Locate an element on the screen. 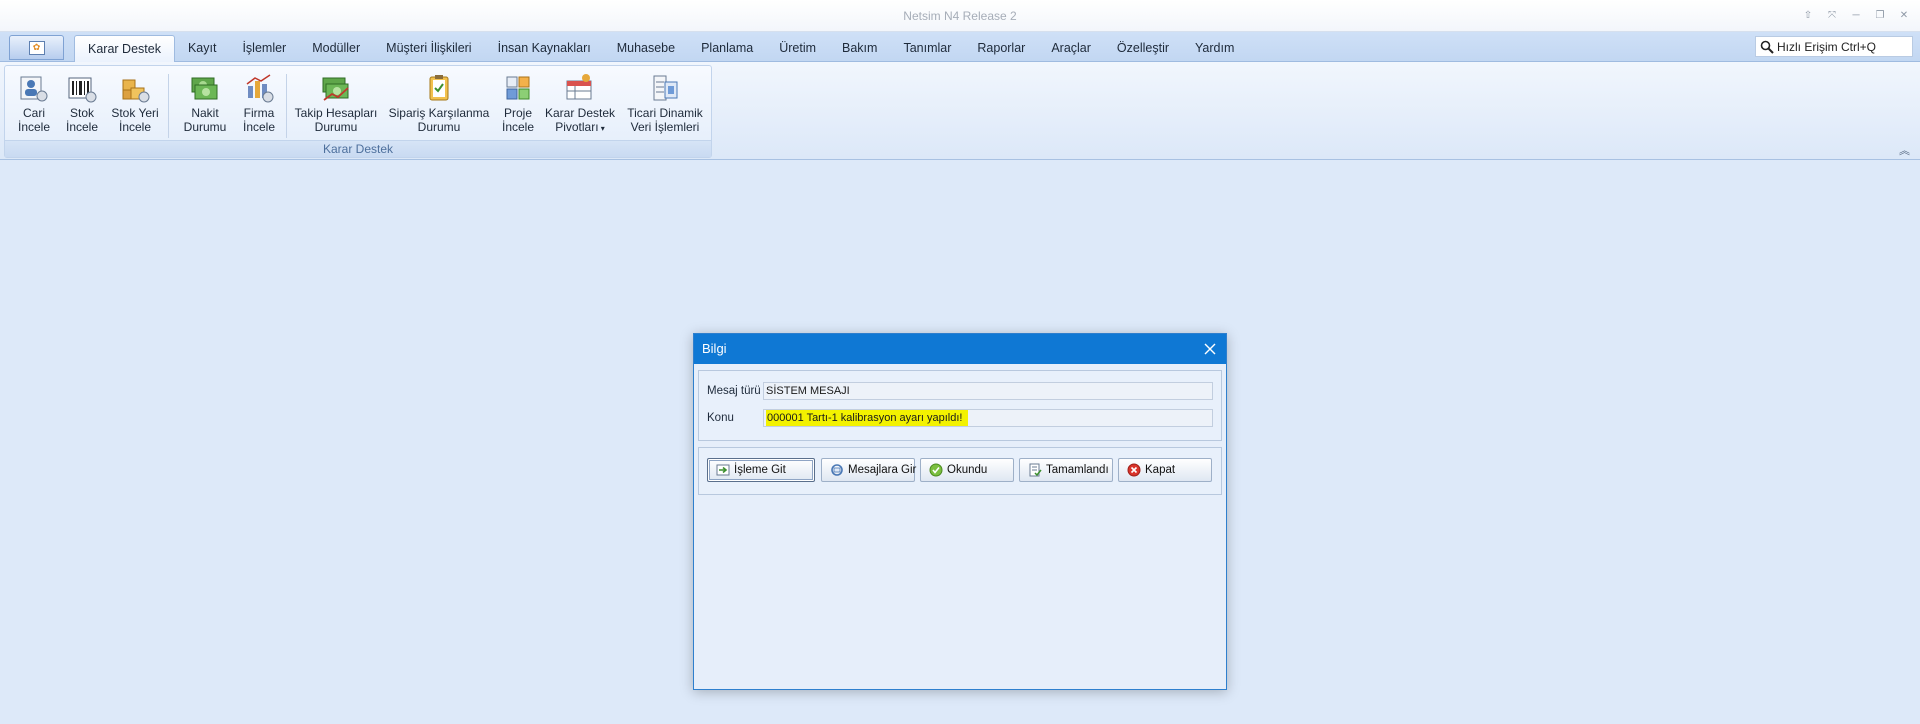 The width and height of the screenshot is (1920, 724). tab-raporlar: Raporlar is located at coordinates (1001, 48).